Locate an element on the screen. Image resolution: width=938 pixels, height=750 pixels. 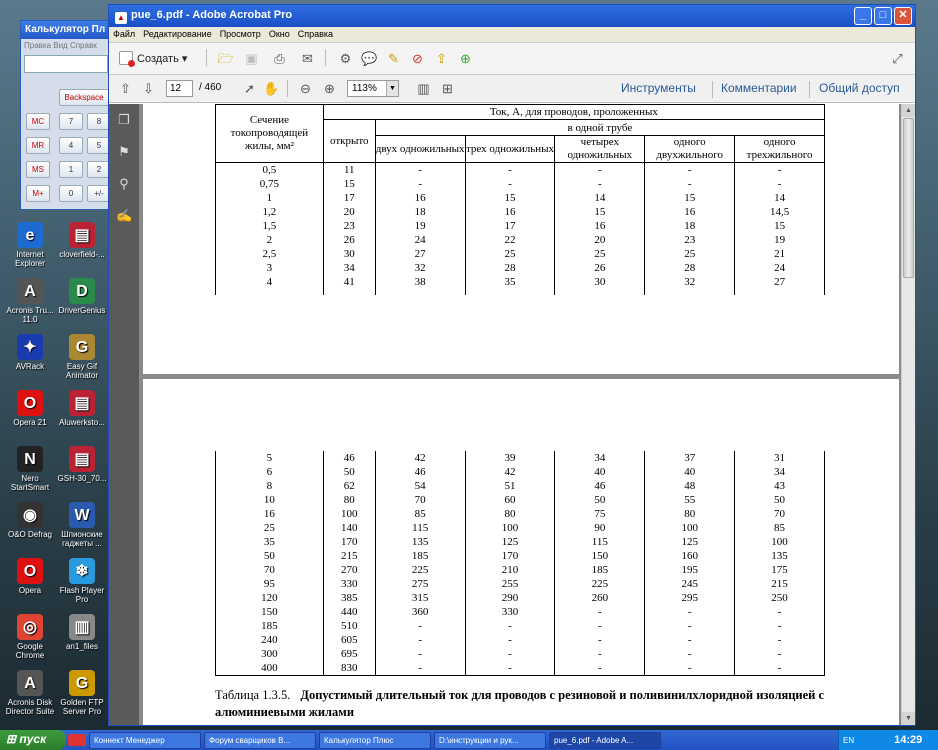
taskbar-item: Калькулятор Плюс is located at coordinates (375, 740).